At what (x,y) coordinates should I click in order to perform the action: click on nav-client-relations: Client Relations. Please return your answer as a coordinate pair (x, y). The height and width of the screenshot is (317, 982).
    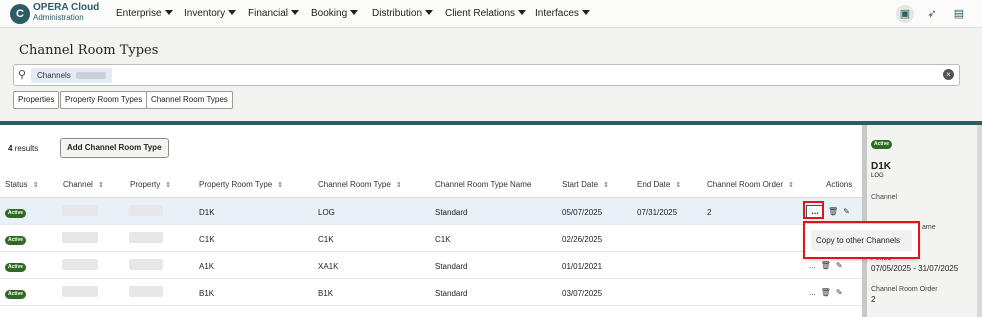
    Looking at the image, I should click on (486, 13).